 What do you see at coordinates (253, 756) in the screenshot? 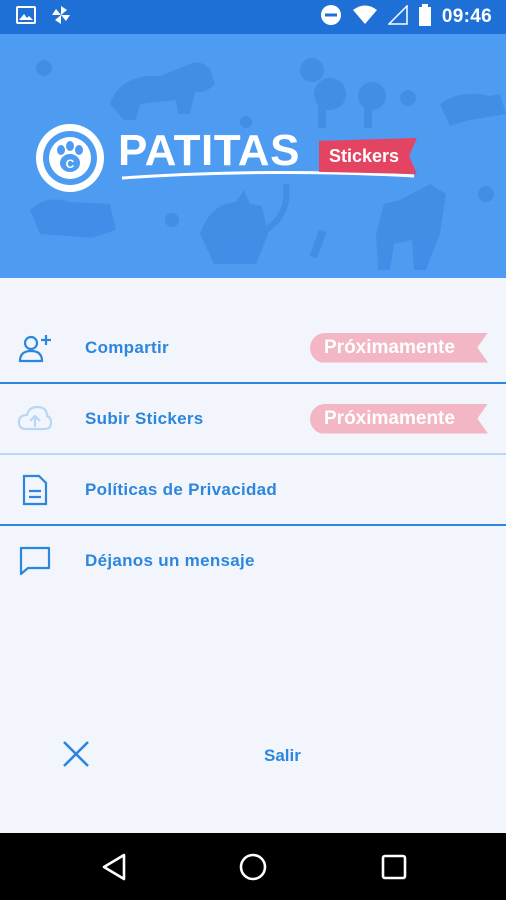
I see `exit-row: Salir` at bounding box center [253, 756].